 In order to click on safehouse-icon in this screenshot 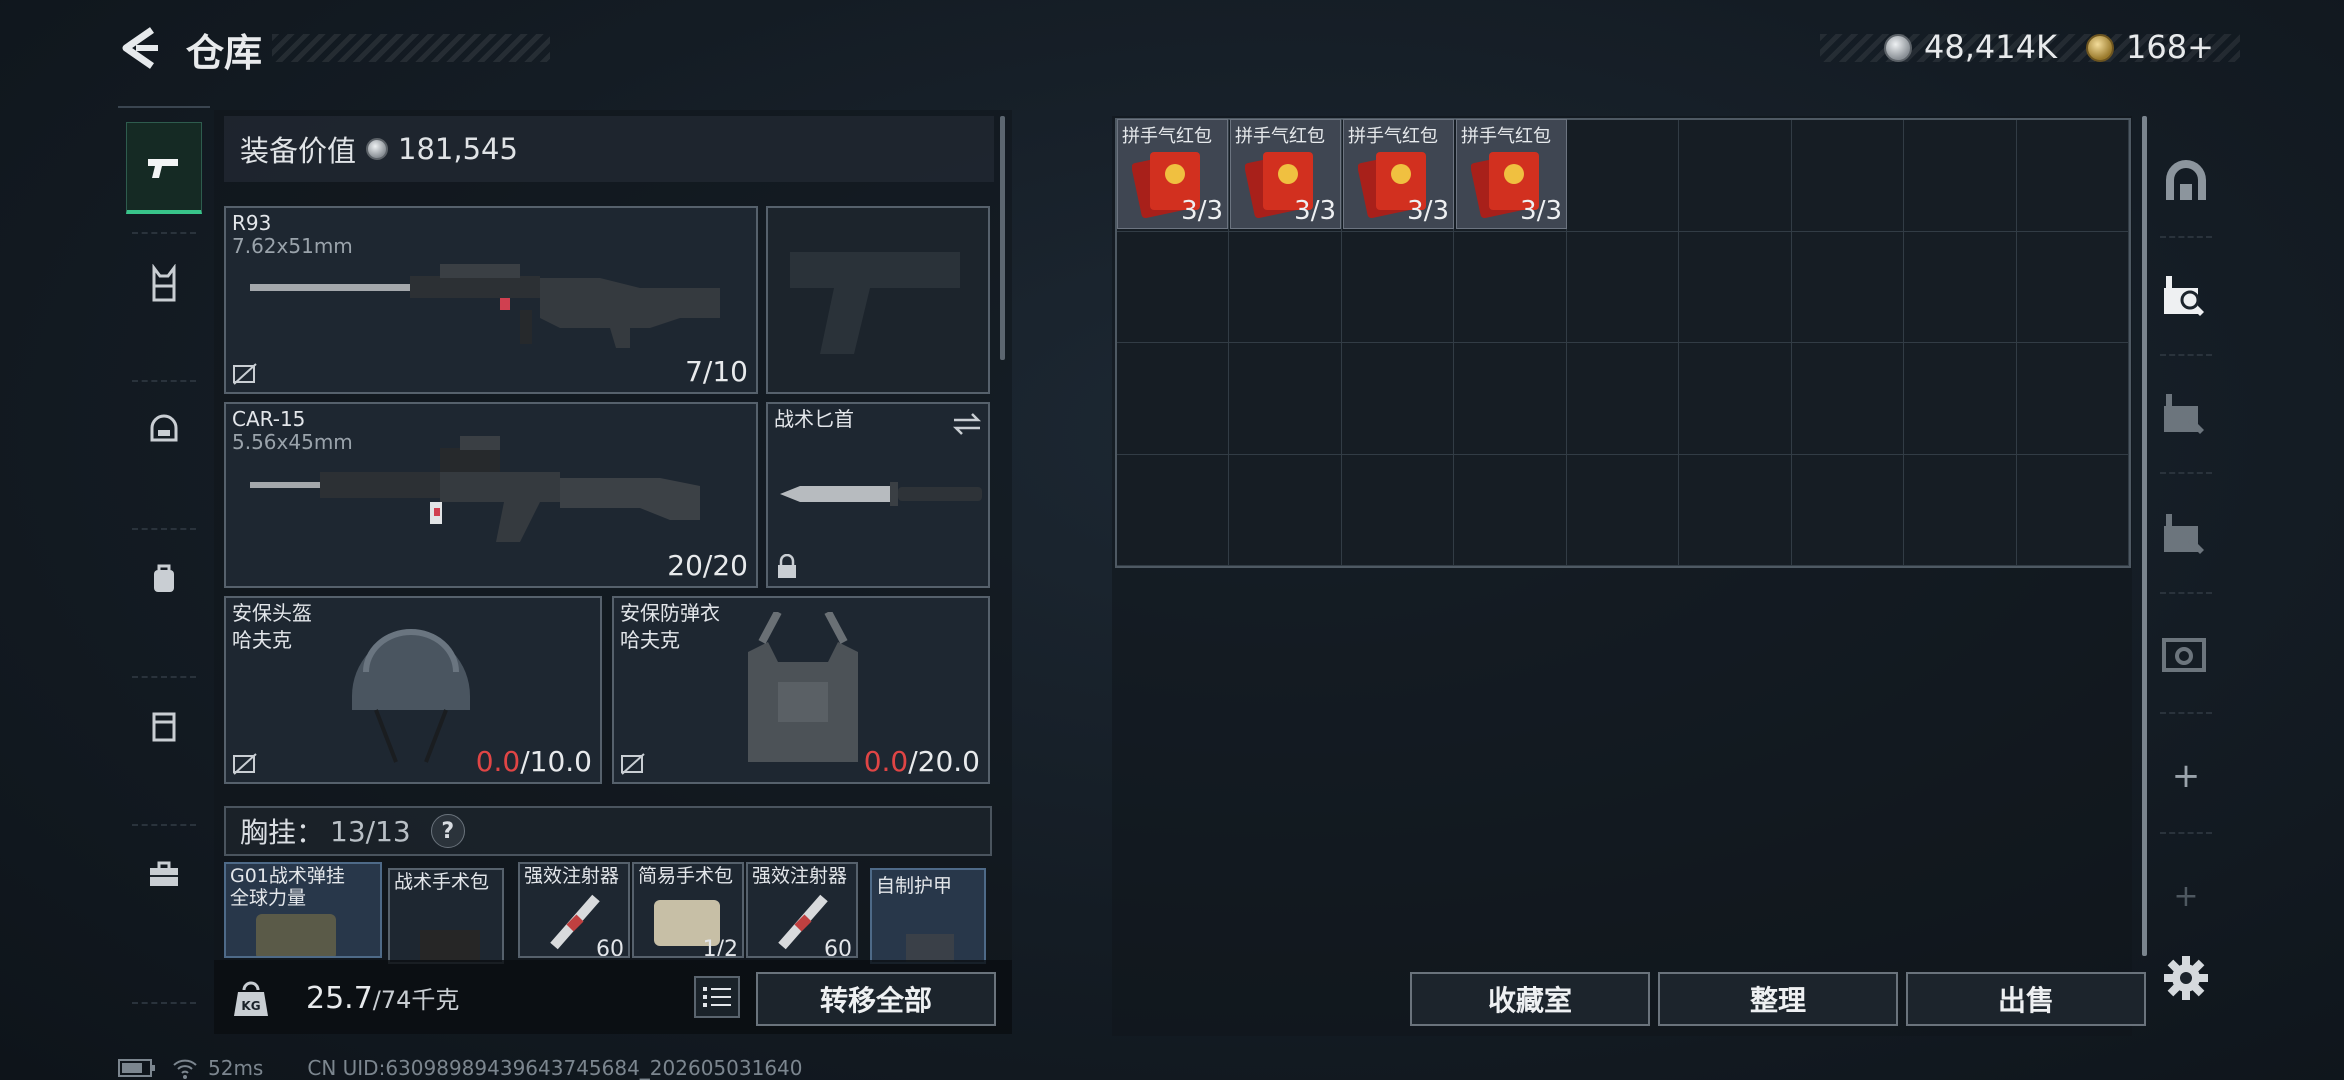, I will do `click(2186, 180)`.